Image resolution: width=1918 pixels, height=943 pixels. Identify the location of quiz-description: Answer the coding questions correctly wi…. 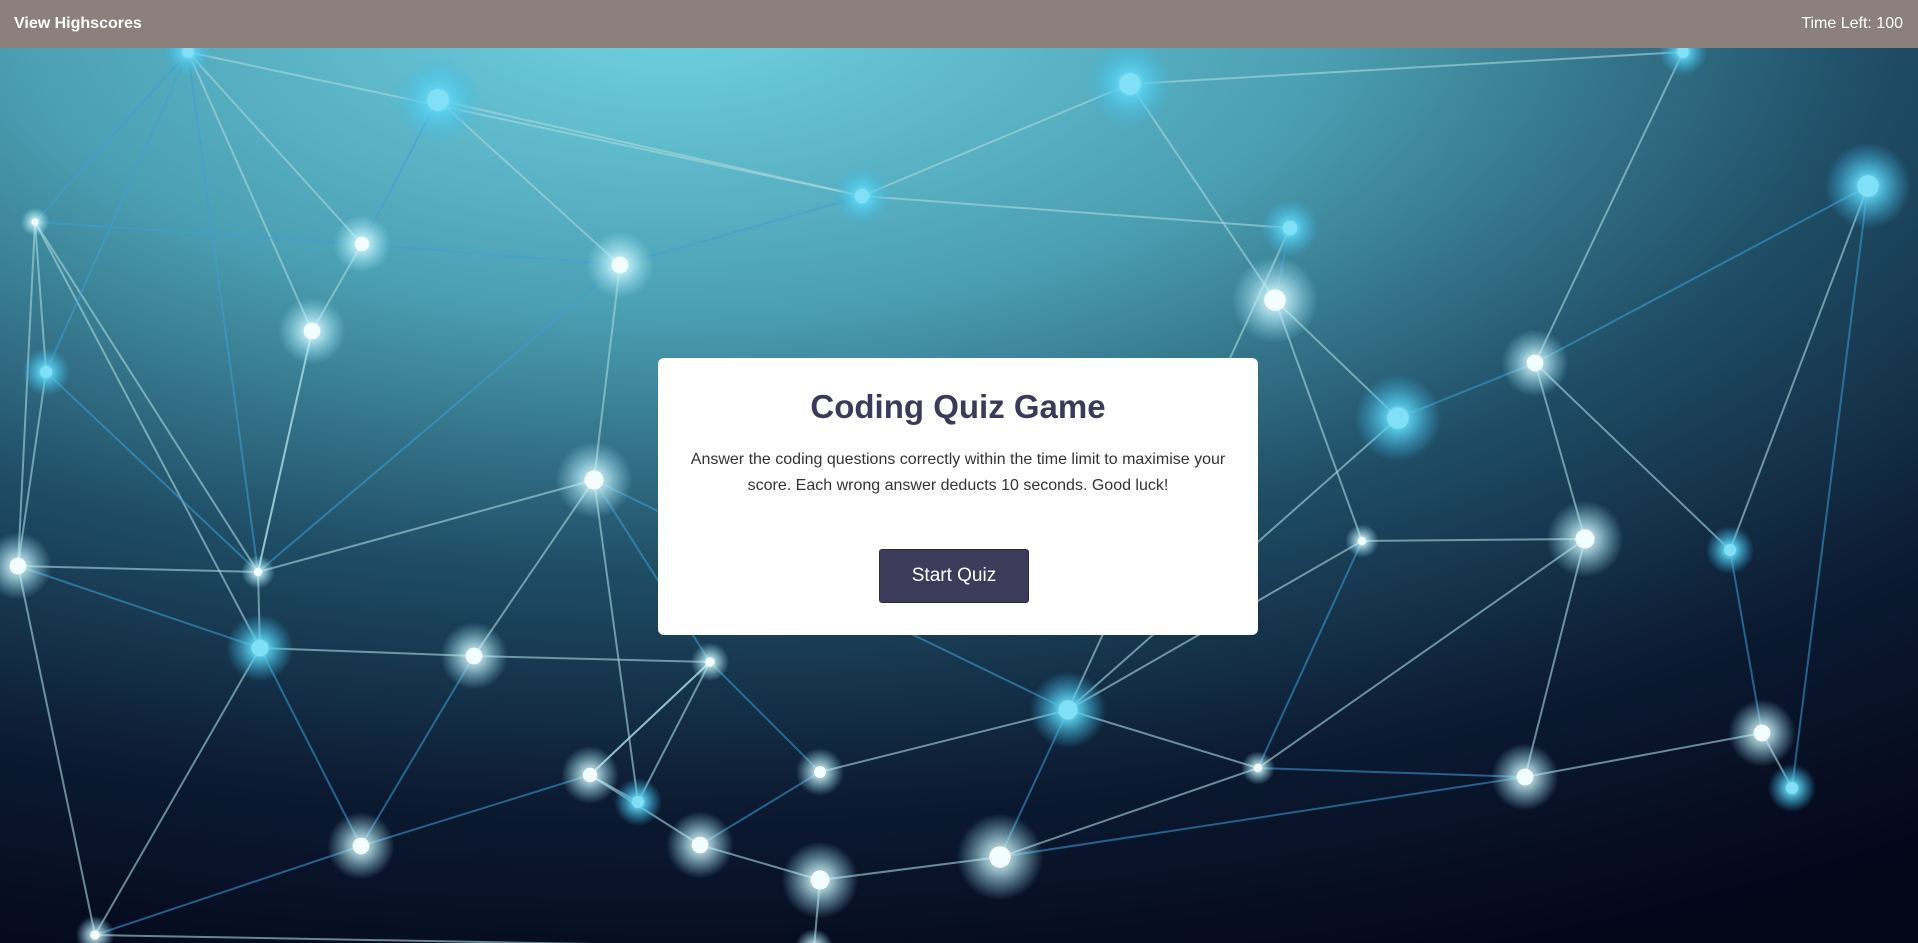
(958, 472).